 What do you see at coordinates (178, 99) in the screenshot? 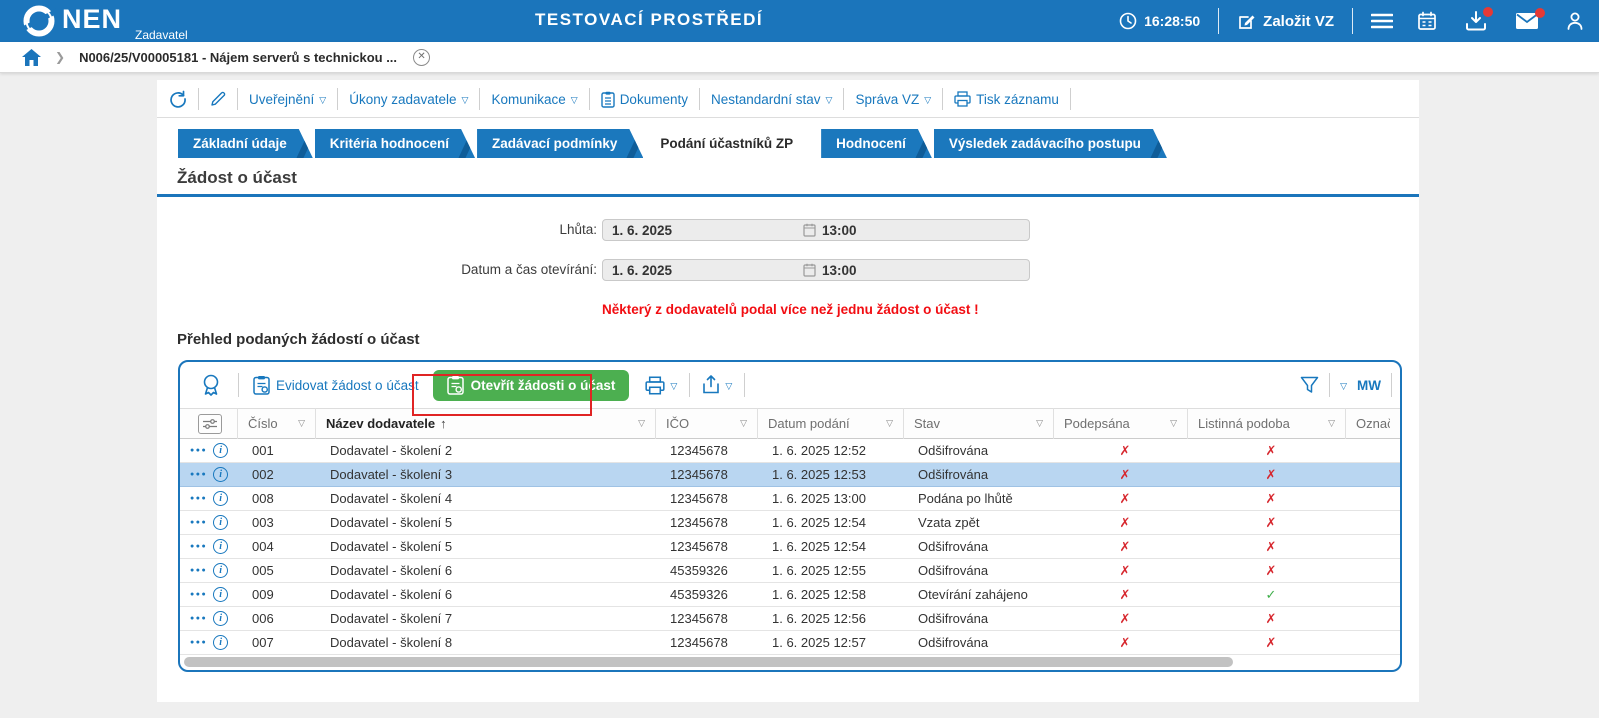
I see `refresh-button` at bounding box center [178, 99].